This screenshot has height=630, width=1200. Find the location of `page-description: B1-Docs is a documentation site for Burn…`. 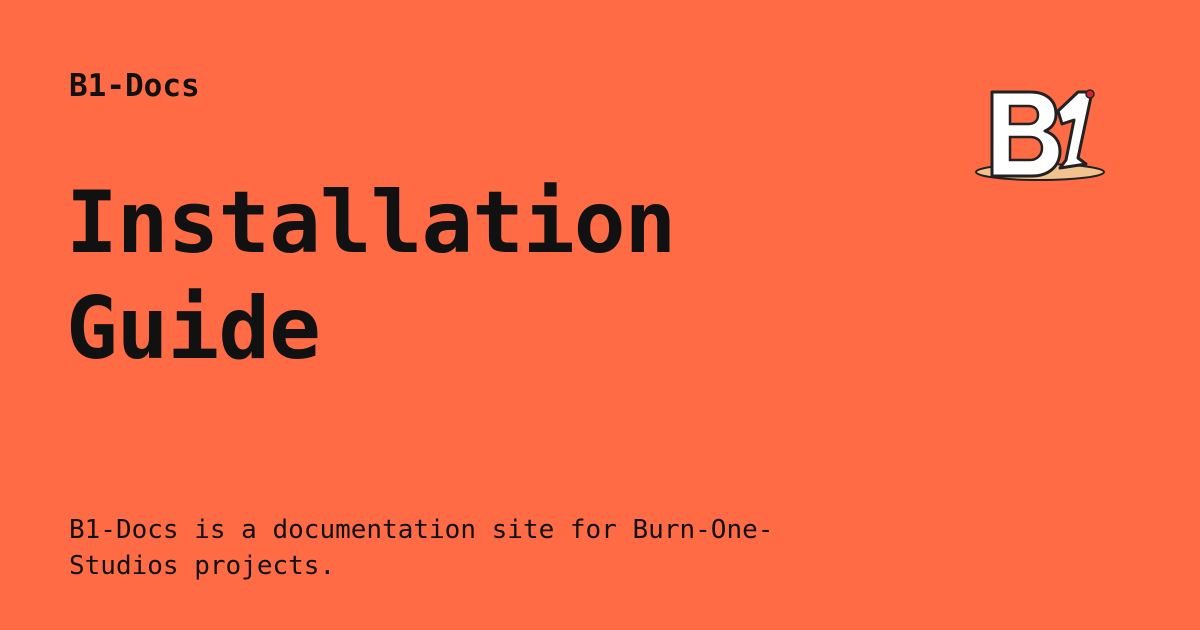

page-description: B1-Docs is a documentation site for Burn… is located at coordinates (421, 548).